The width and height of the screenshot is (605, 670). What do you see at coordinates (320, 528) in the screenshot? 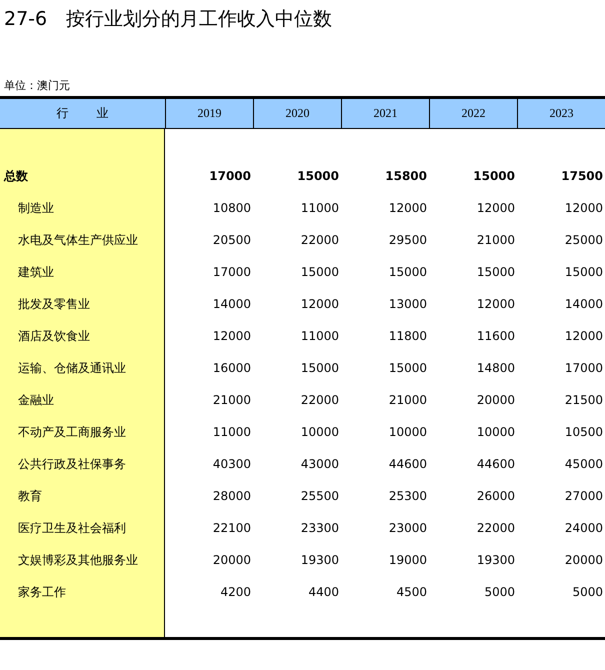
I see `table-cell-text: 23300` at bounding box center [320, 528].